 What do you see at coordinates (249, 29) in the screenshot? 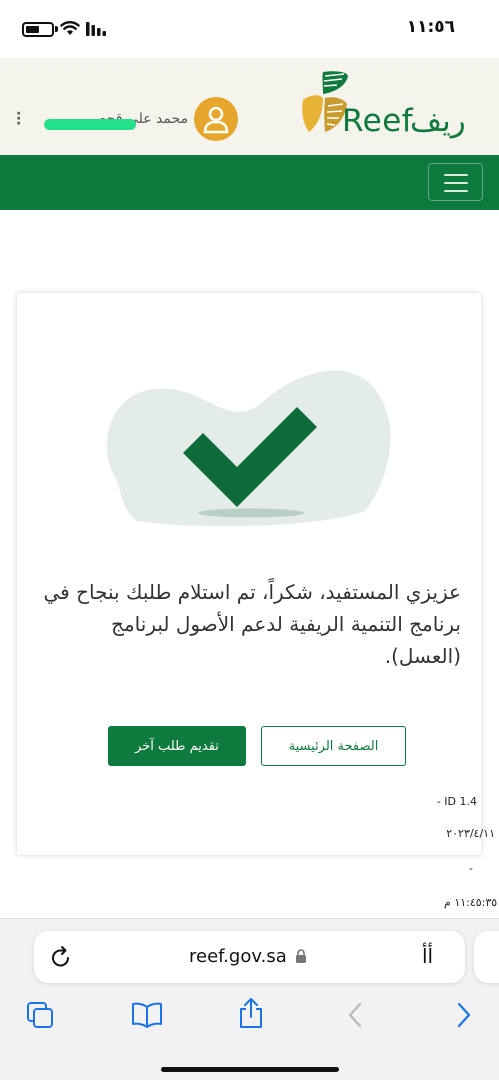
I see `status-bar: ١١:٥٦` at bounding box center [249, 29].